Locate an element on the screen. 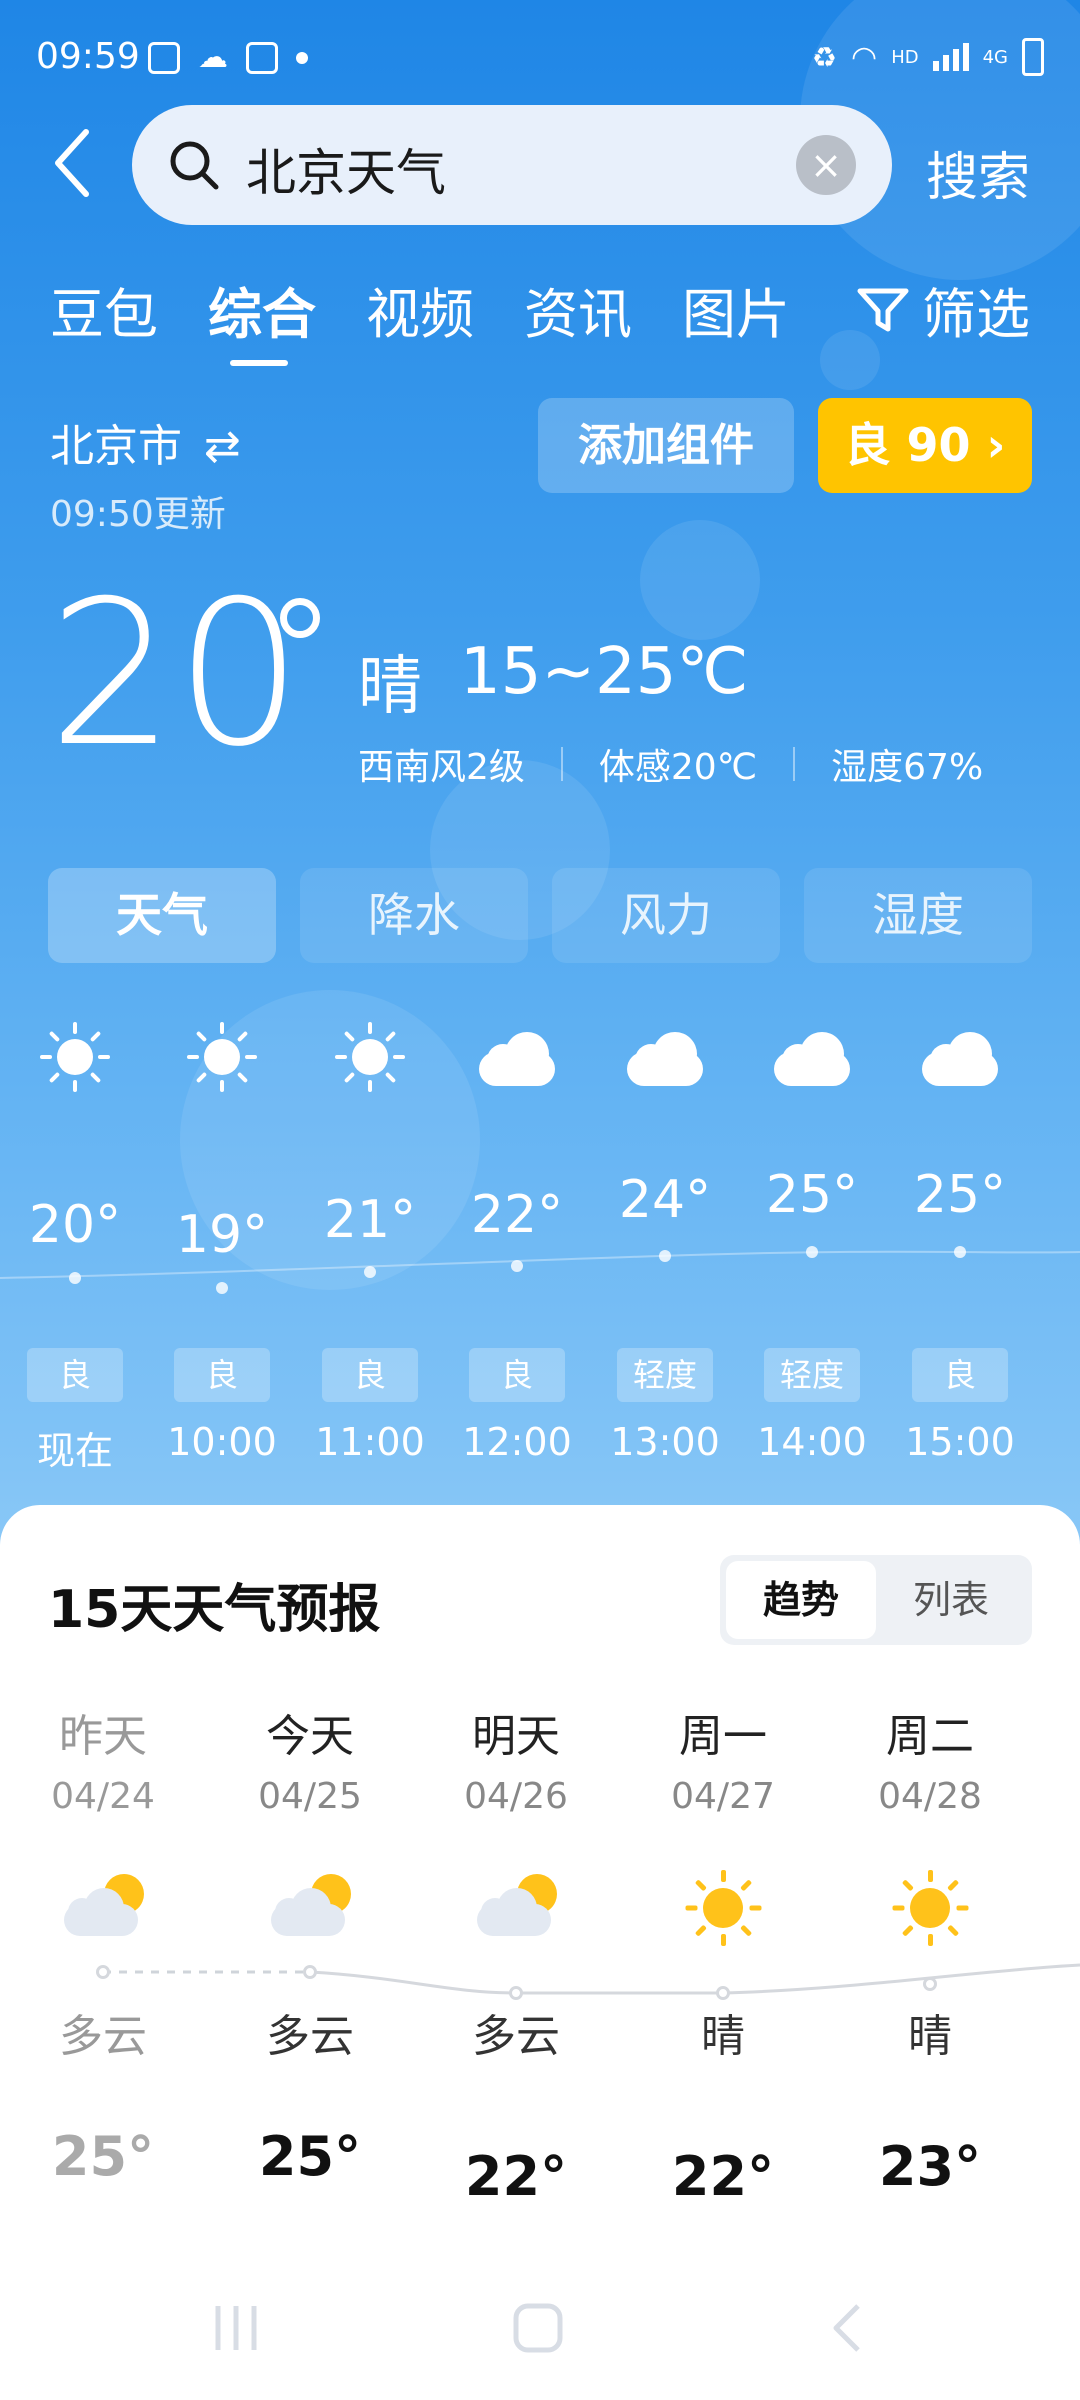  tab-images: 图片 is located at coordinates (736, 309).